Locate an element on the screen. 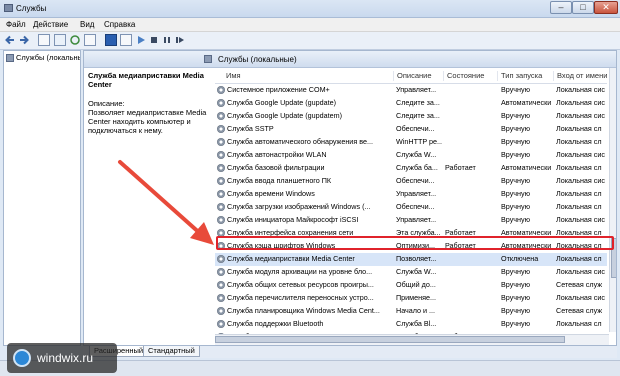  watermark-logo-icon is located at coordinates (22, 358).